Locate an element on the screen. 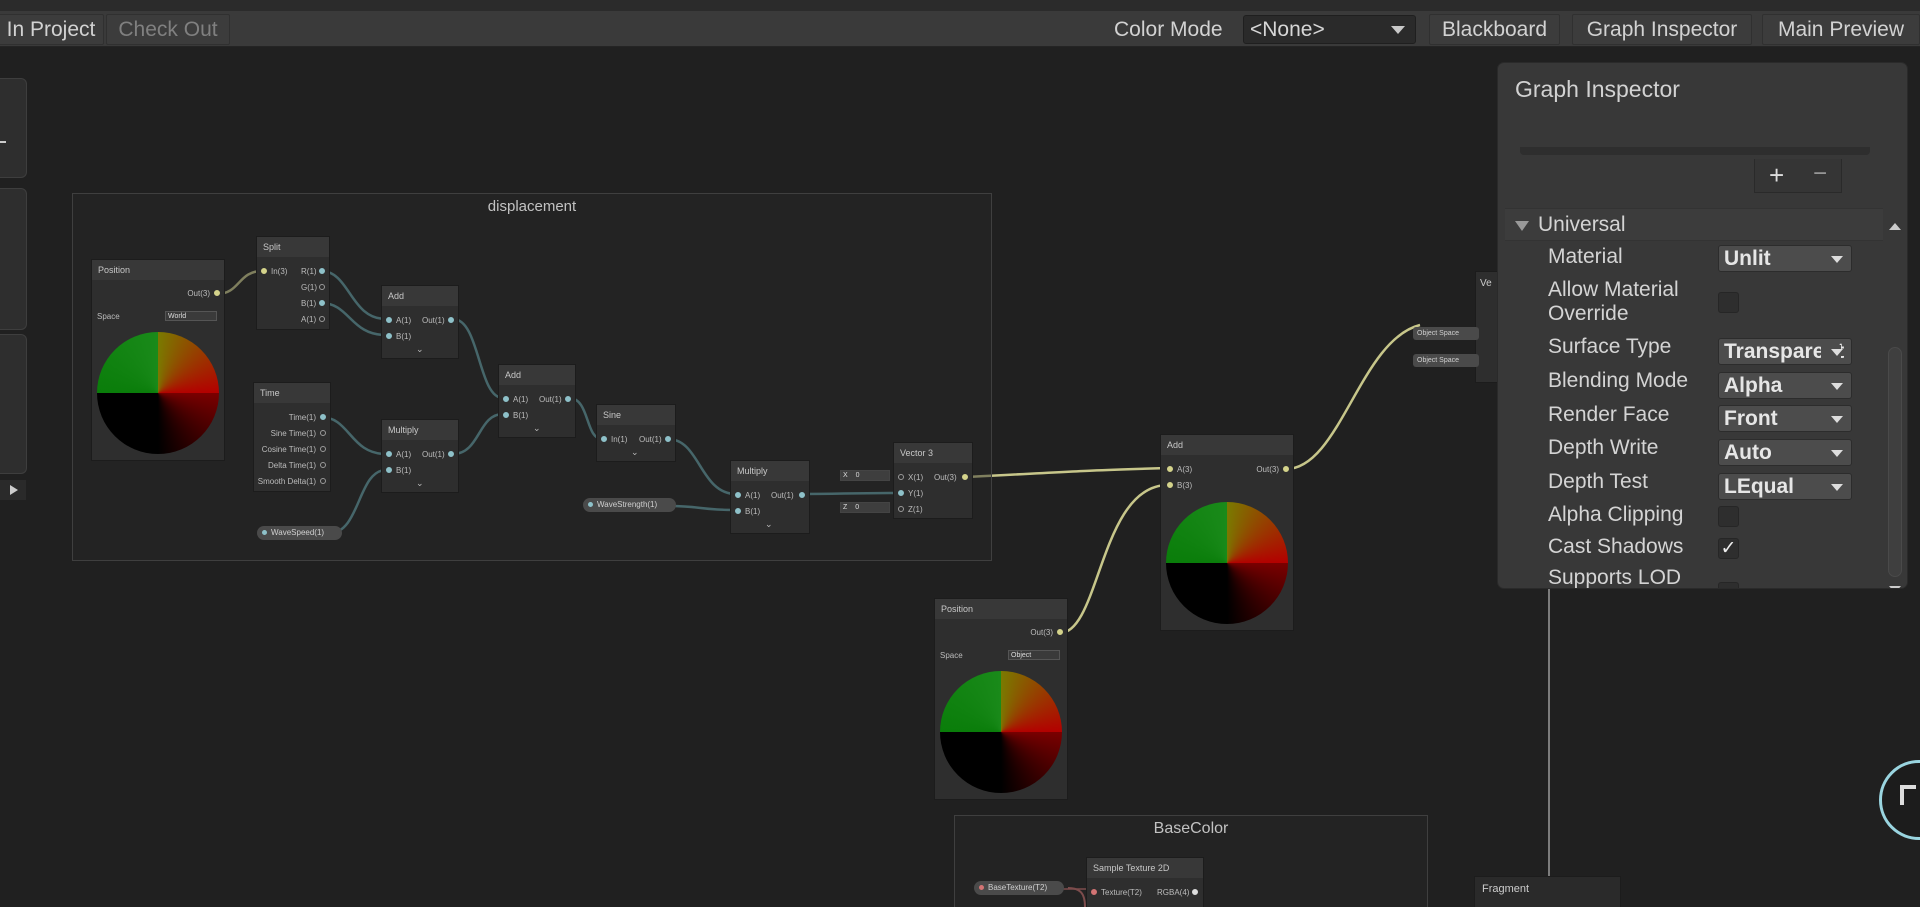 This screenshot has height=907, width=1920. scrollbar-thumb is located at coordinates (1895, 462).